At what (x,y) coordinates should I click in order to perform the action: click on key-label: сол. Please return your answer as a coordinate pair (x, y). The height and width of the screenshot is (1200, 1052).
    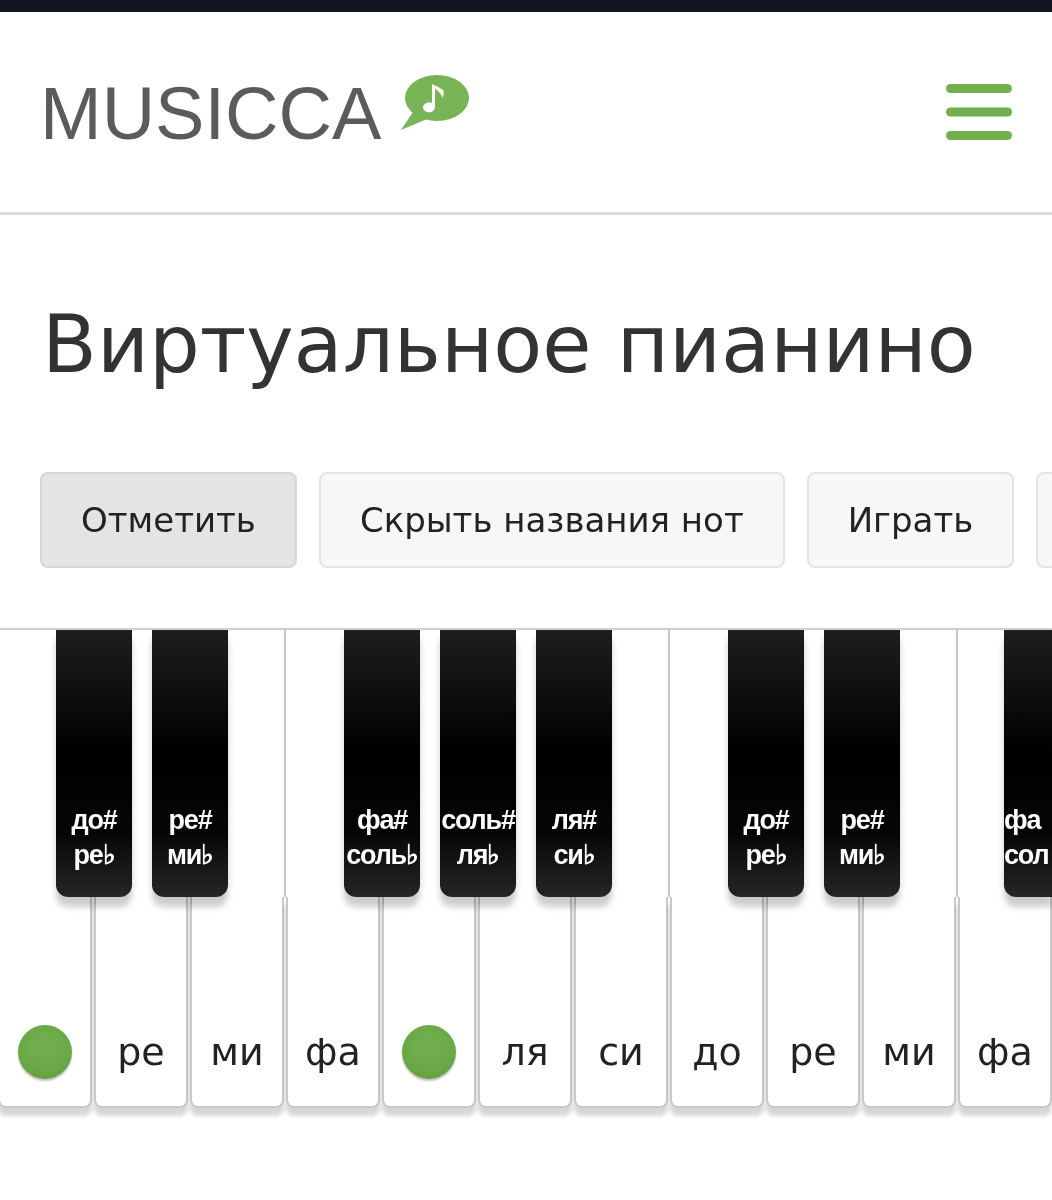
    Looking at the image, I should click on (1026, 855).